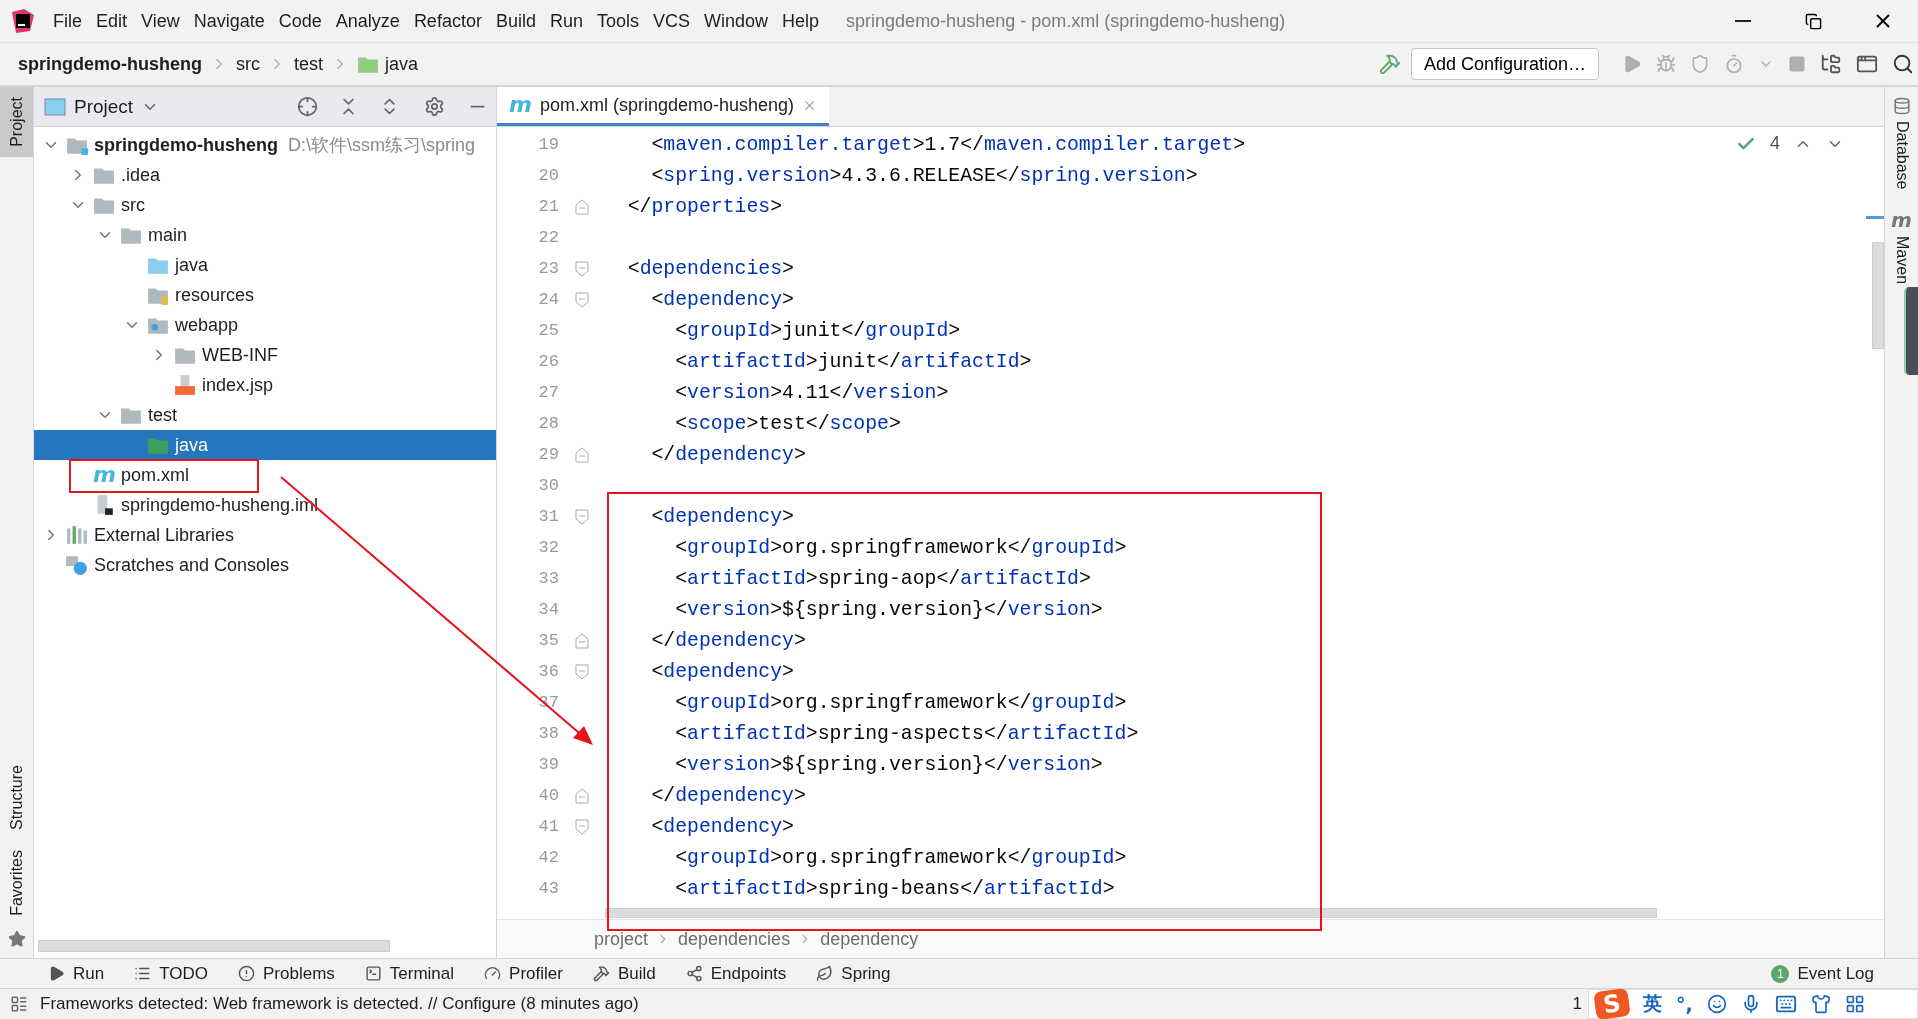  I want to click on editor-tab: m pom.xml (springdemo-husheng), so click(663, 106).